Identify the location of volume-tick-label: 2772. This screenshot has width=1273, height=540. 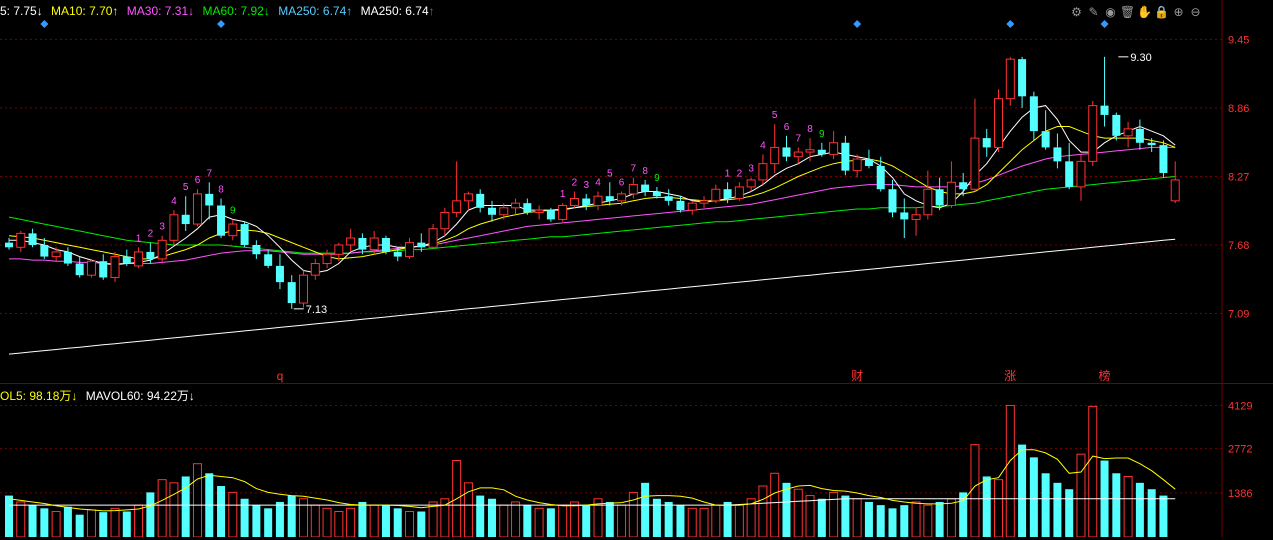
(1240, 450).